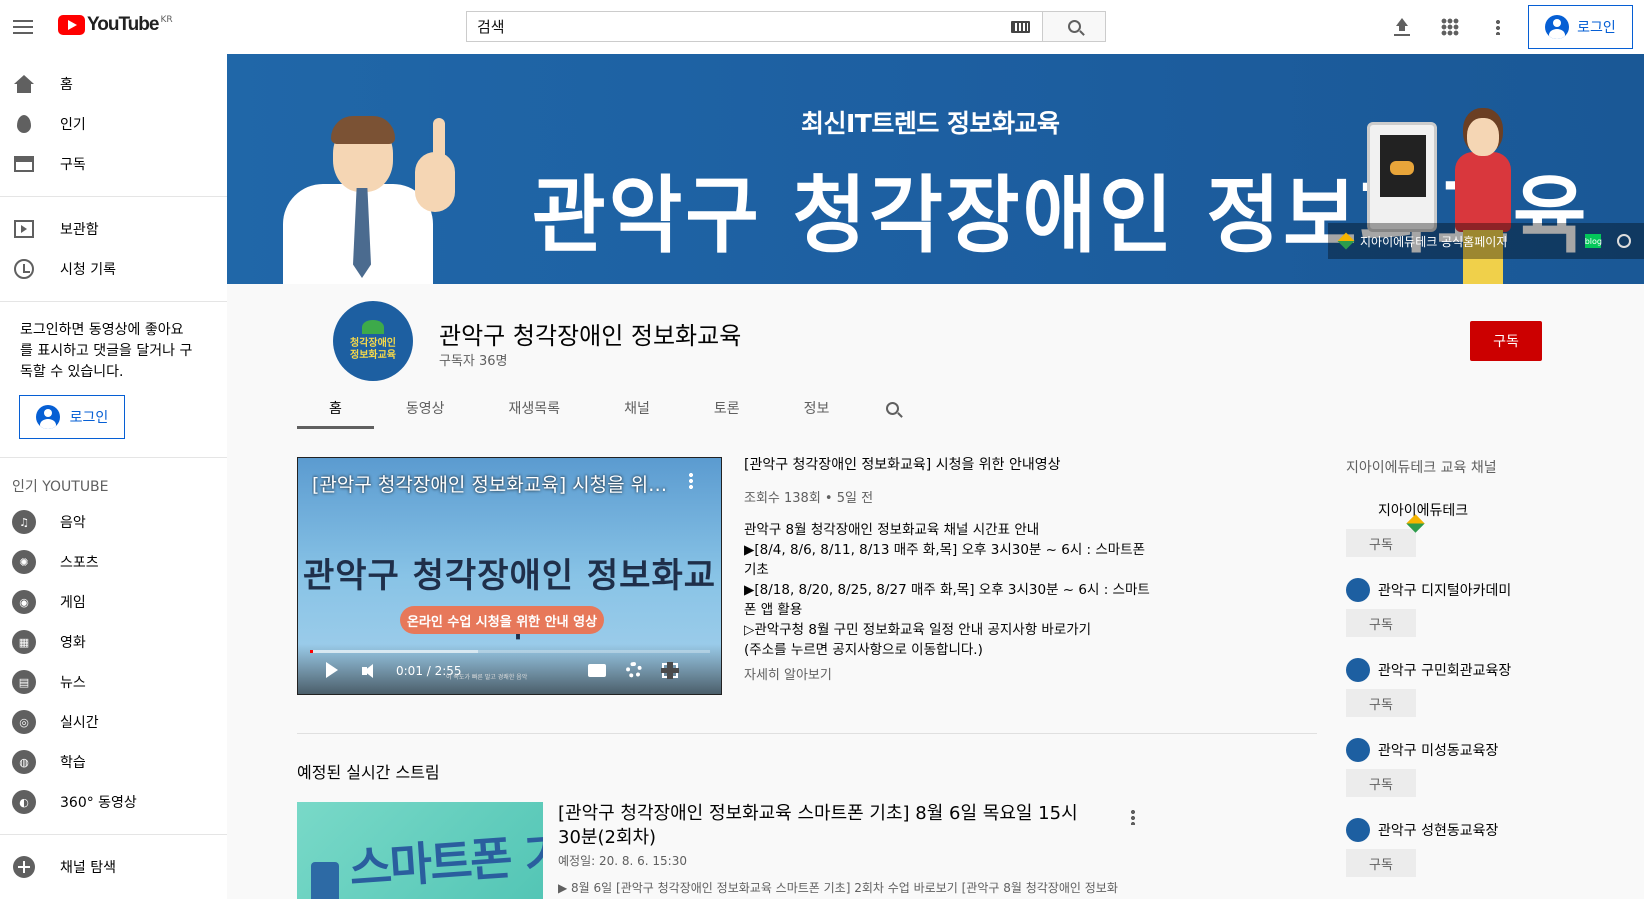 This screenshot has width=1644, height=899. I want to click on signin-button: 로그인, so click(1580, 27).